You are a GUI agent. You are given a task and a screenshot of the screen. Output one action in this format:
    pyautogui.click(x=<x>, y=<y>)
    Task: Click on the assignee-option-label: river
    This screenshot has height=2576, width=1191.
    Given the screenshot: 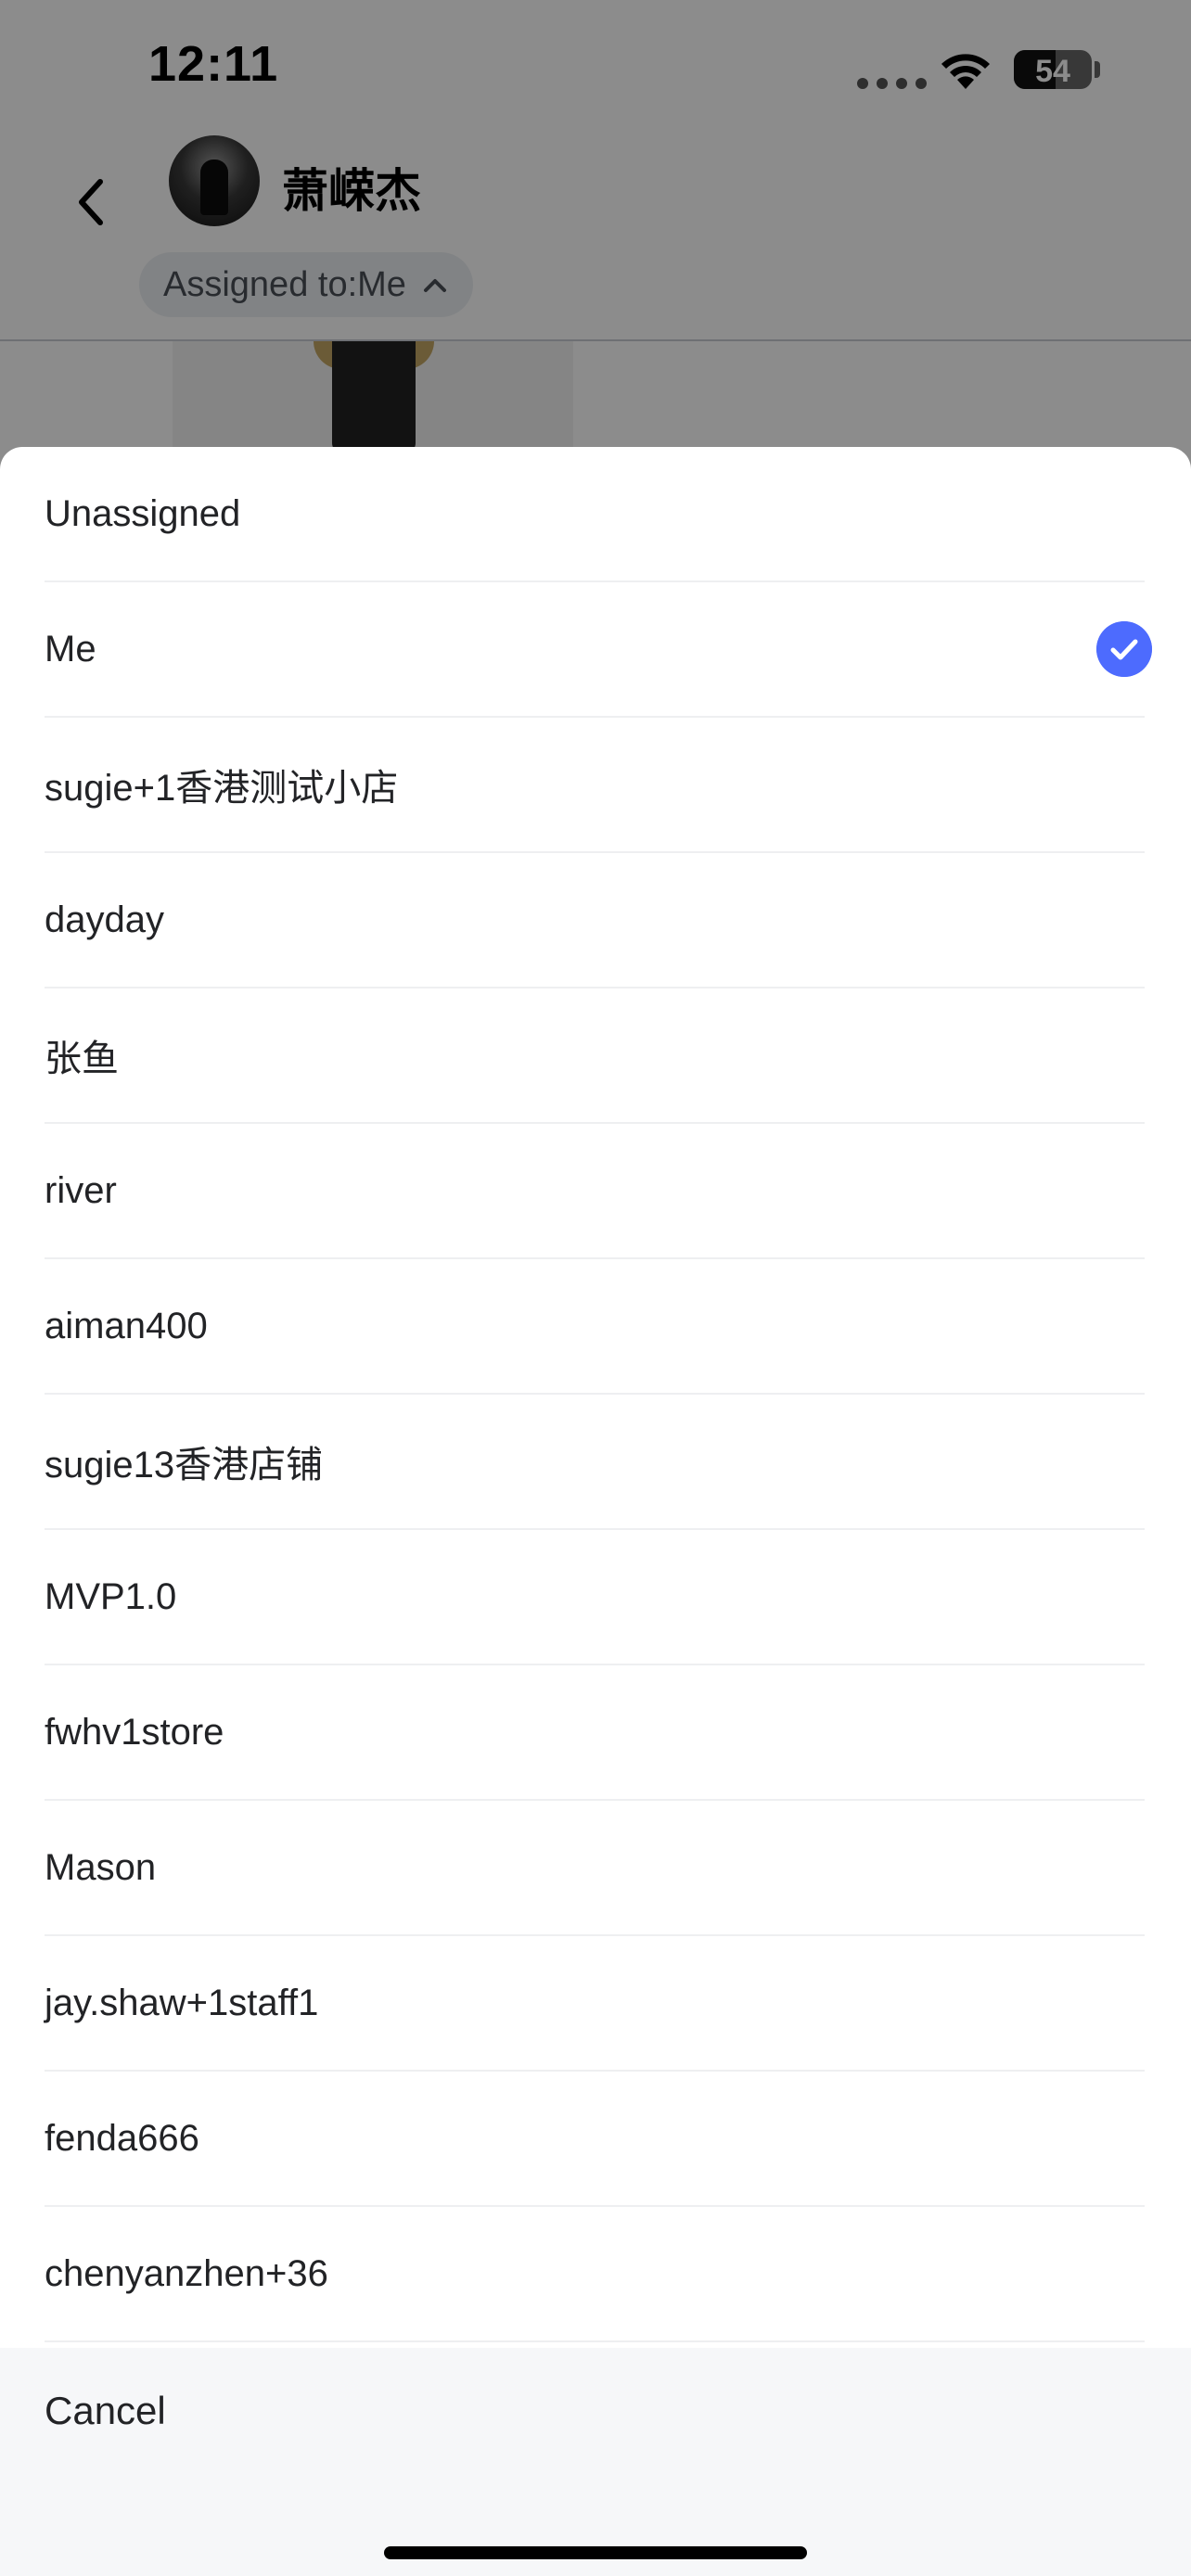 What is the action you would take?
    pyautogui.click(x=81, y=1190)
    